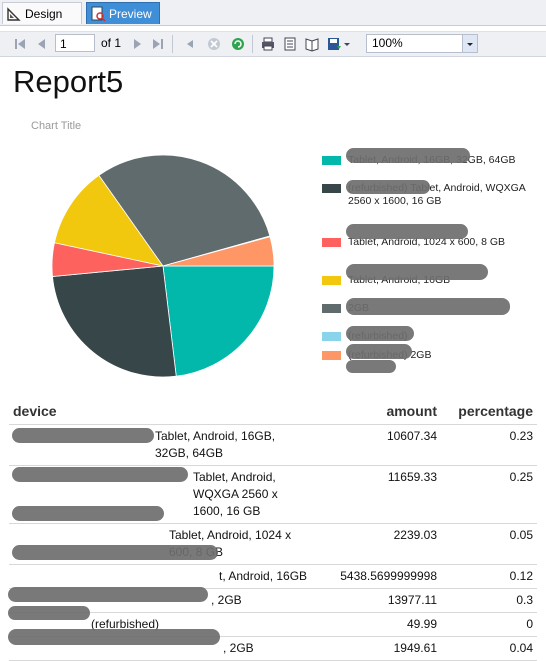 The height and width of the screenshot is (661, 546). What do you see at coordinates (422, 43) in the screenshot?
I see `zoom-select: 100%` at bounding box center [422, 43].